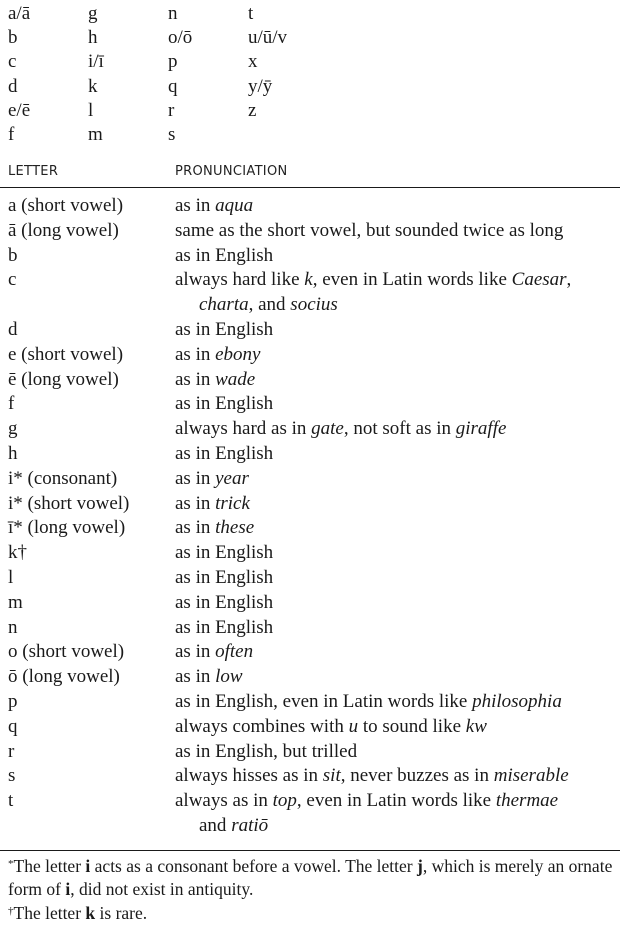 The height and width of the screenshot is (925, 620). What do you see at coordinates (397, 826) in the screenshot?
I see `pronunciation-continuation: and ratiō` at bounding box center [397, 826].